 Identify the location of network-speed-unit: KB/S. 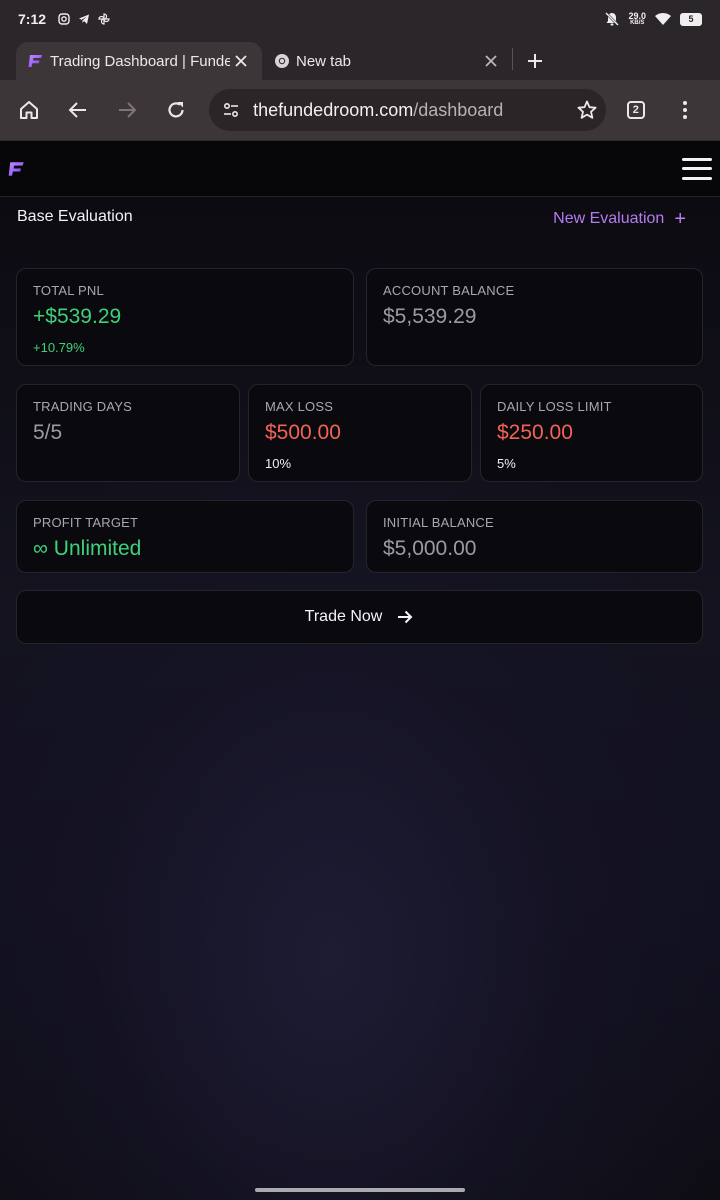
(637, 22).